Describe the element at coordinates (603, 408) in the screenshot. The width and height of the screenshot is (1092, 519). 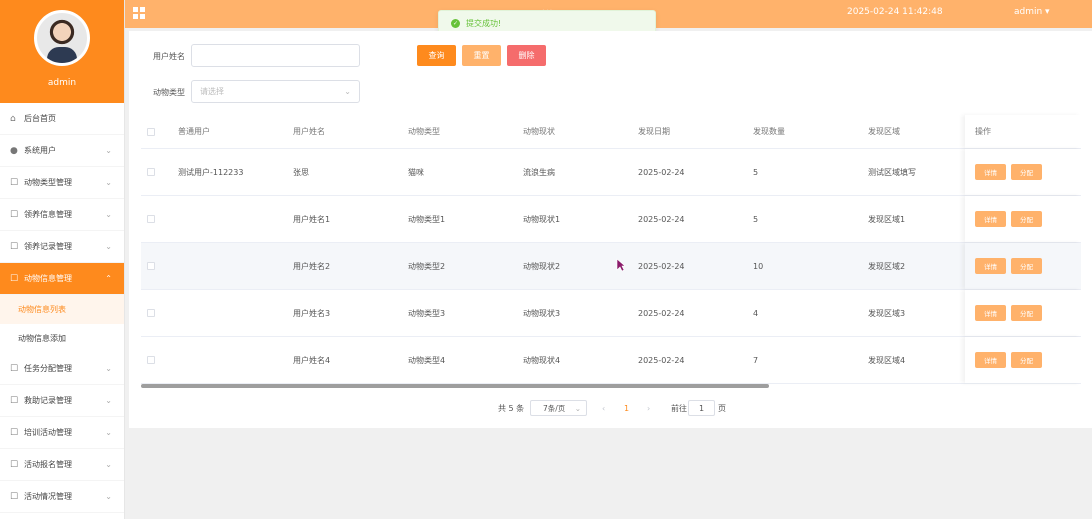
I see `prev-page-icon: ‹` at that location.